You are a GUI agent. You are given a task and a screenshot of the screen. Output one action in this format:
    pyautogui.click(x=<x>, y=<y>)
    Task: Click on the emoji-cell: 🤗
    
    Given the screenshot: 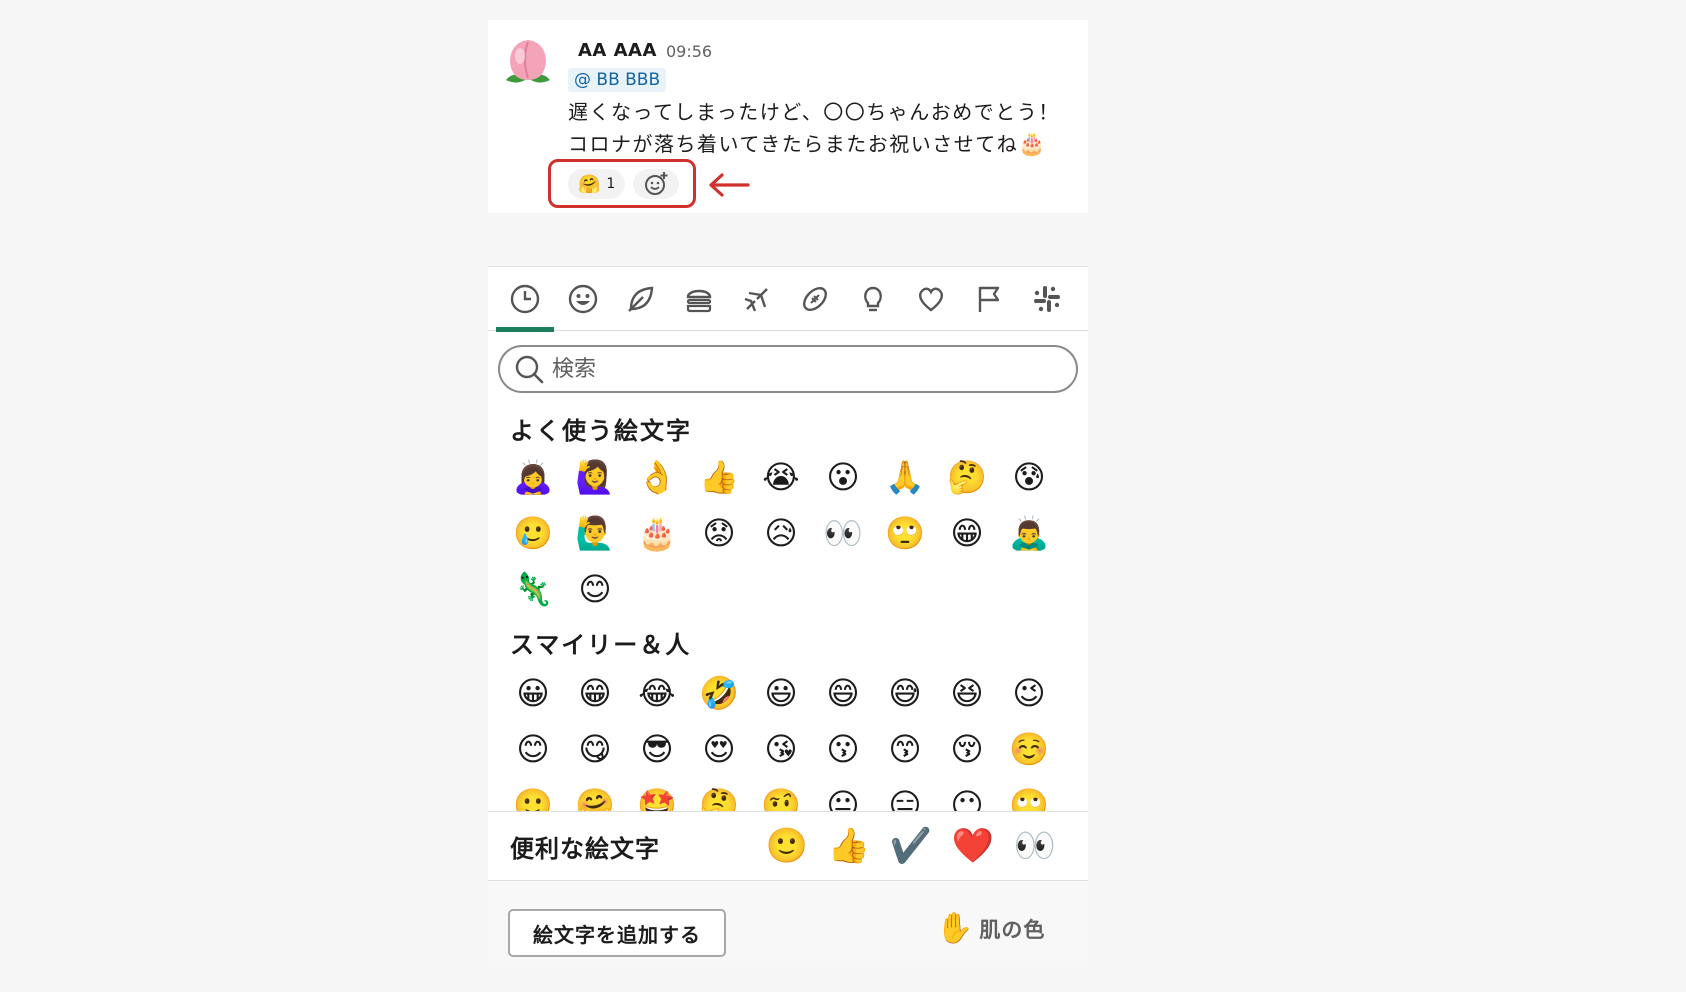 What is the action you would take?
    pyautogui.click(x=595, y=794)
    